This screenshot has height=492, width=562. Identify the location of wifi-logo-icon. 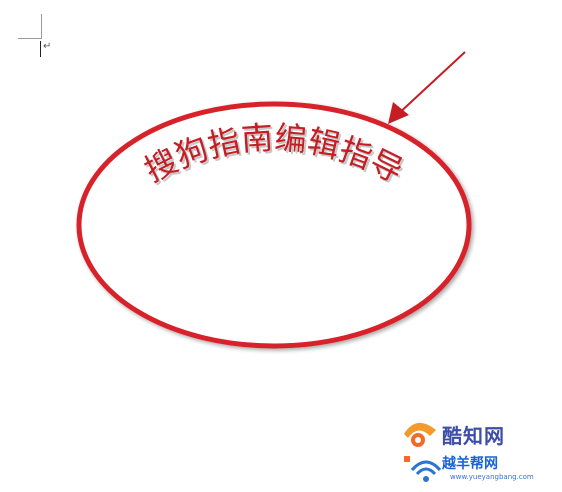
(423, 469).